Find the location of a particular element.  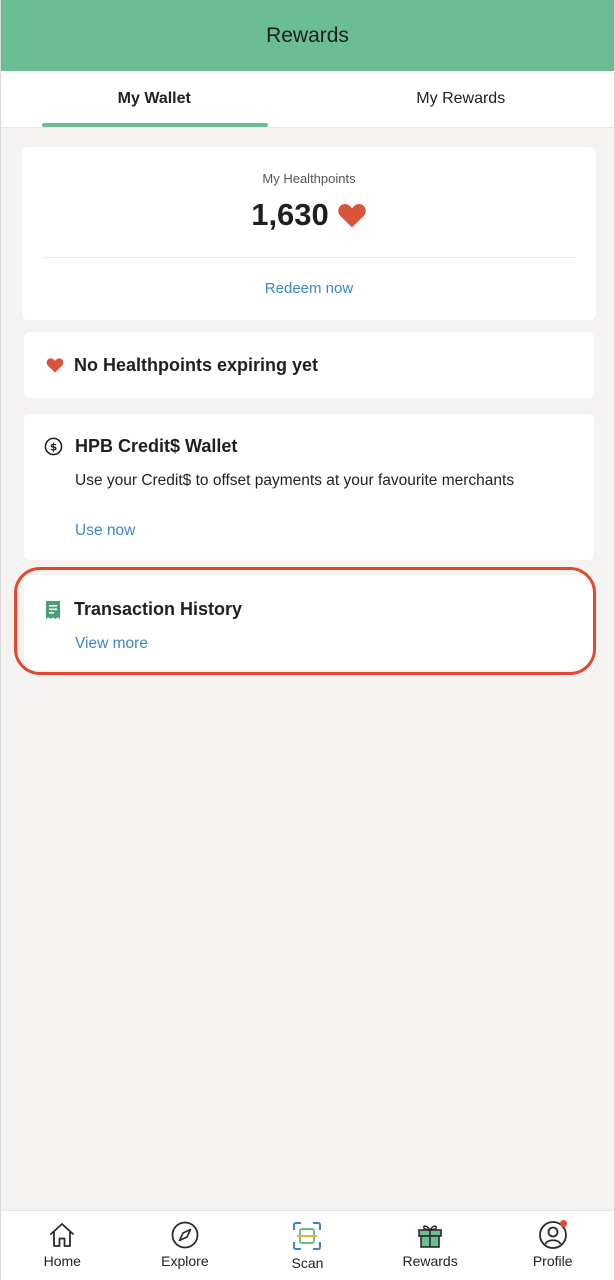

expiry-card: No Healthpoints expiring yet is located at coordinates (309, 365).